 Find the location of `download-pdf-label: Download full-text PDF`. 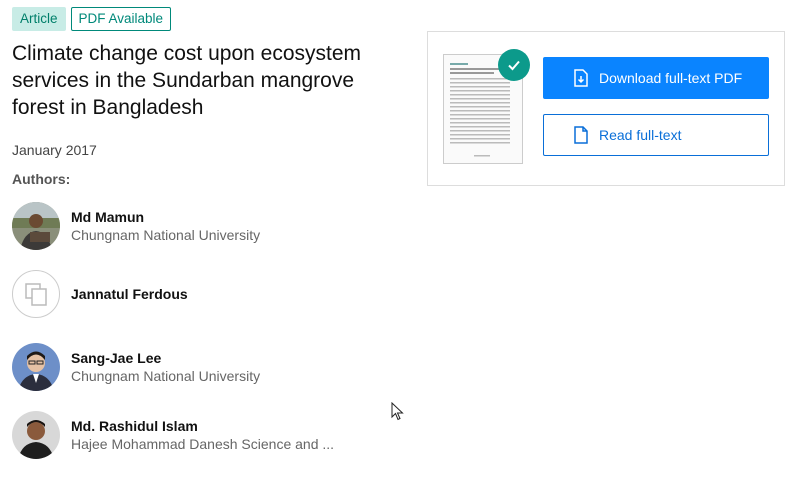

download-pdf-label: Download full-text PDF is located at coordinates (671, 78).